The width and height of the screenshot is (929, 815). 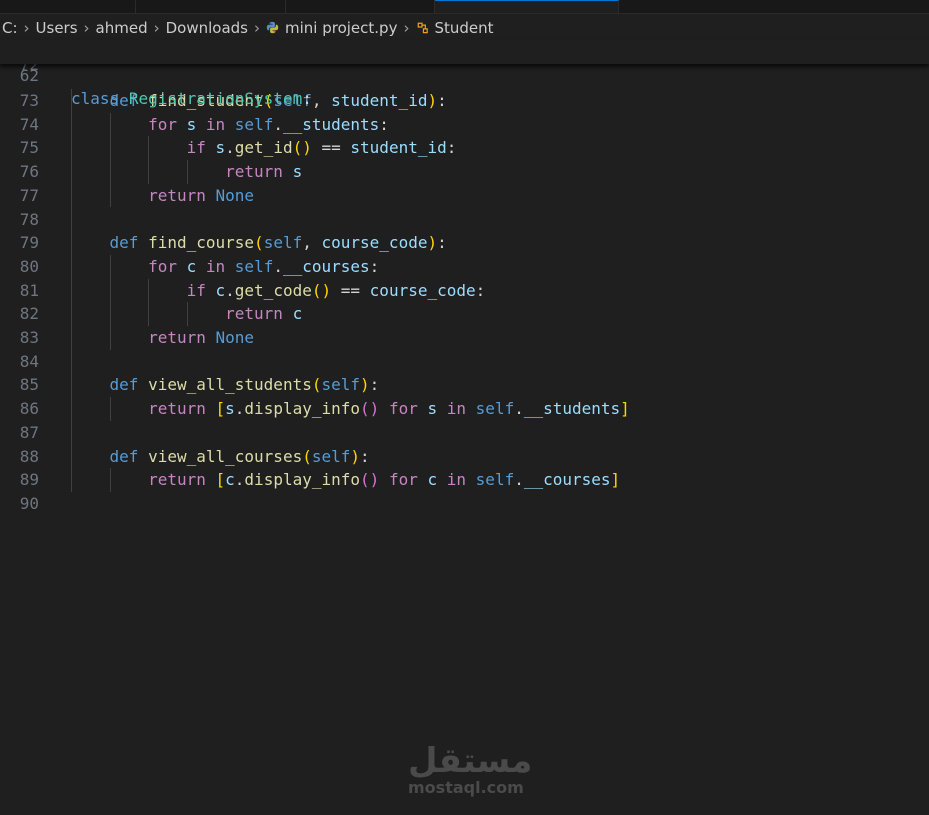 I want to click on editor-tab-strip, so click(x=464, y=7).